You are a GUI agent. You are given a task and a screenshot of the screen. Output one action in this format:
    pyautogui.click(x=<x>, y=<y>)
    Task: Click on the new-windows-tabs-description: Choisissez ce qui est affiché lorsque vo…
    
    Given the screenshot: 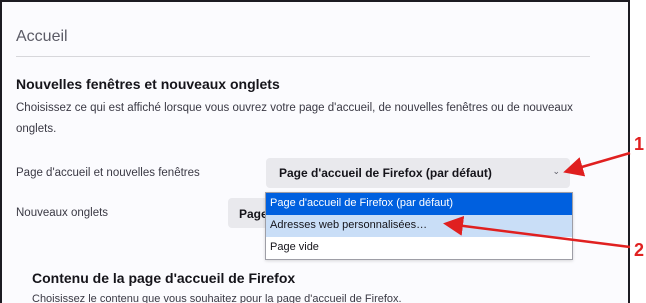 What is the action you would take?
    pyautogui.click(x=294, y=118)
    